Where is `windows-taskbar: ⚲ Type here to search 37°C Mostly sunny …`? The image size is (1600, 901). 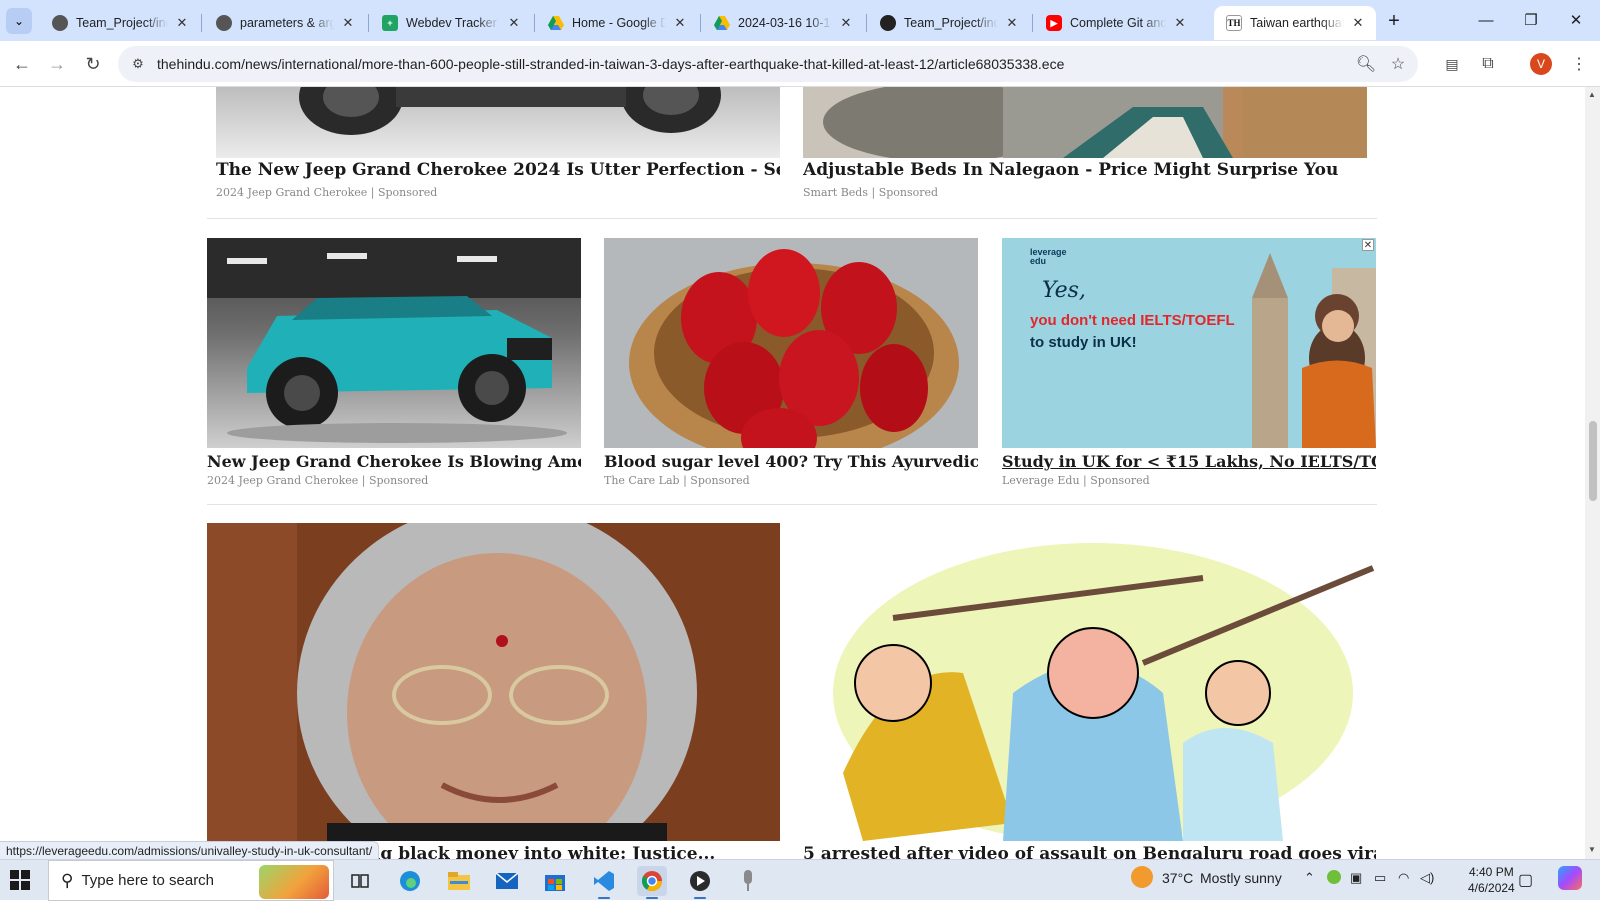 windows-taskbar: ⚲ Type here to search 37°C Mostly sunny … is located at coordinates (800, 880).